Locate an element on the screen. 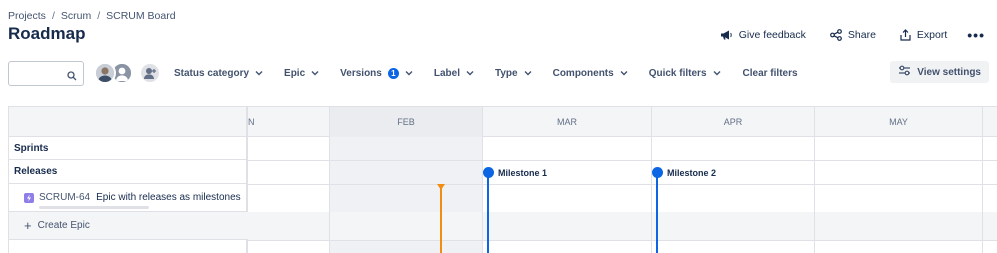 The width and height of the screenshot is (997, 253). breadcrumb: Projects / Scrum / SCRUM Board is located at coordinates (92, 16).